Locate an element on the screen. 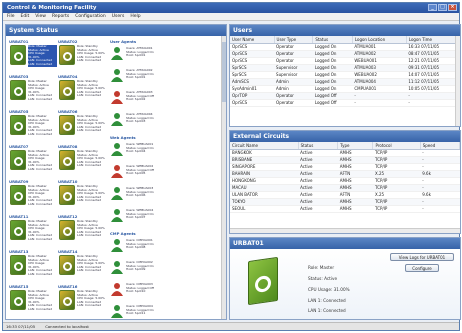  menu-edit: Edit is located at coordinates (25, 16).